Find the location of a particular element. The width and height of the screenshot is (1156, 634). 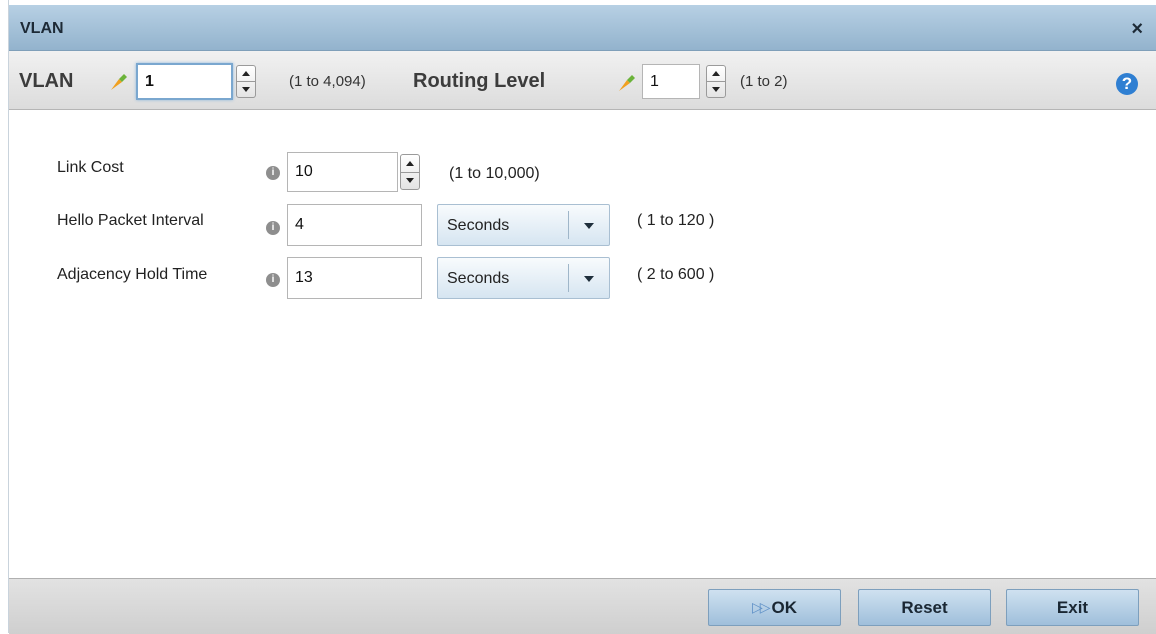

adjacency-hold-label: Adjacency Hold Time is located at coordinates (132, 274).